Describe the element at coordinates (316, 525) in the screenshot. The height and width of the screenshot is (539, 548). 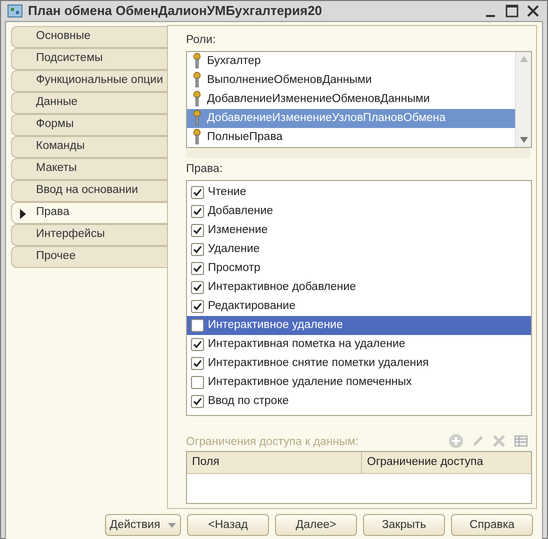
I see `footer-button: Далее>` at that location.